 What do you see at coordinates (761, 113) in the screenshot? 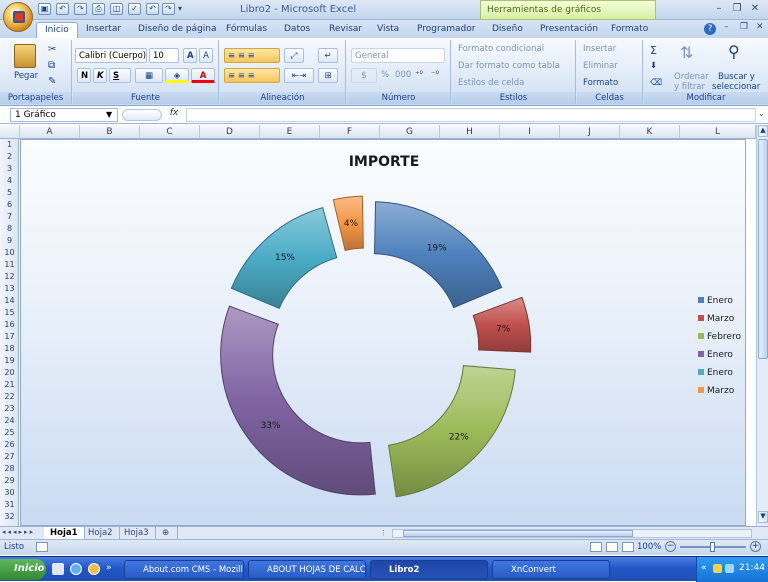
I see `expand-formula-icon: ⌄` at bounding box center [761, 113].